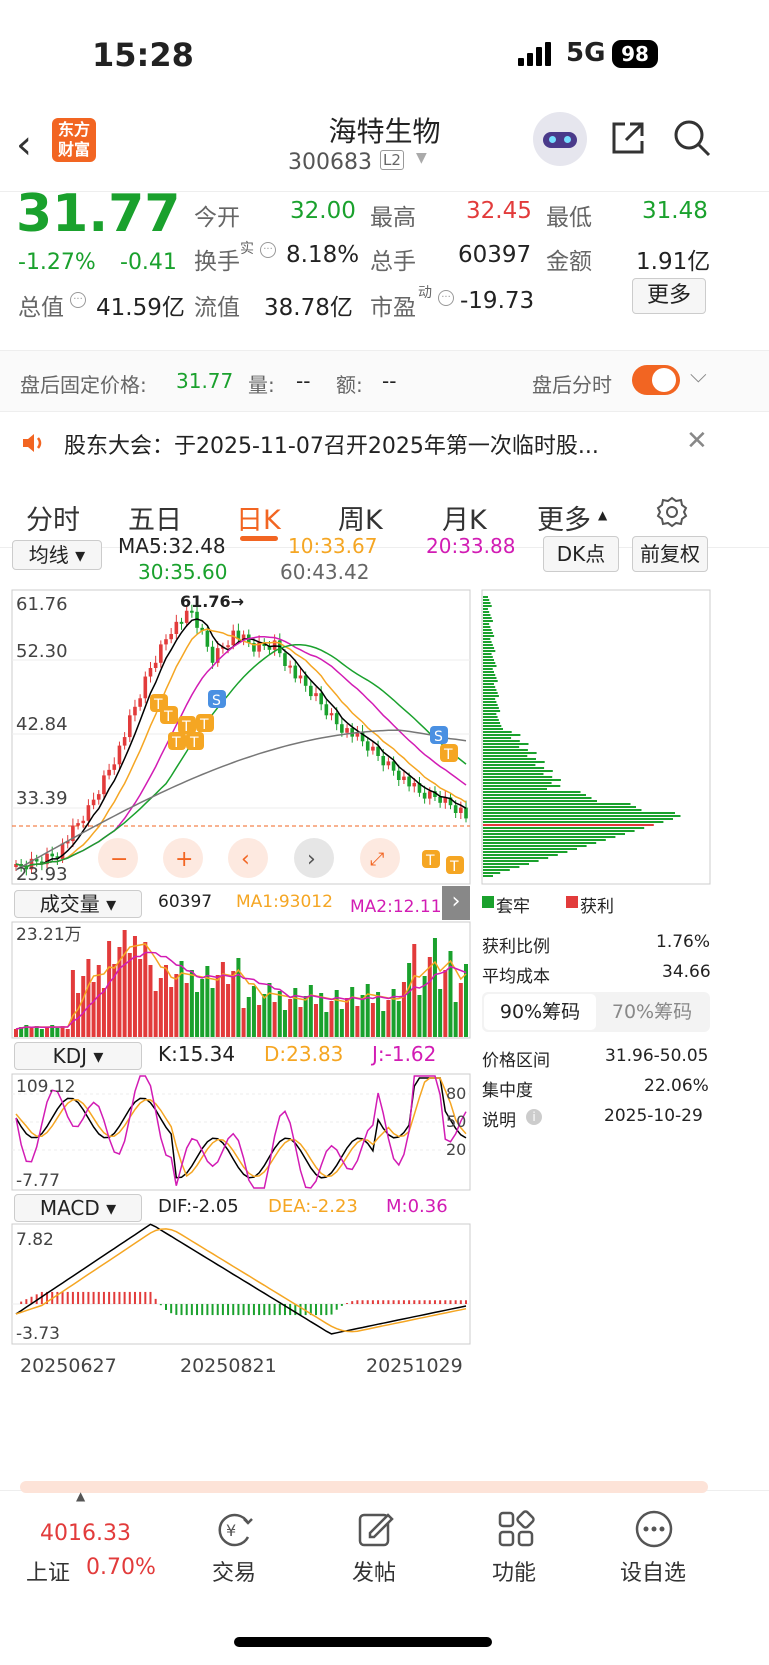  I want to click on trade-icon: ¥, so click(234, 1529).